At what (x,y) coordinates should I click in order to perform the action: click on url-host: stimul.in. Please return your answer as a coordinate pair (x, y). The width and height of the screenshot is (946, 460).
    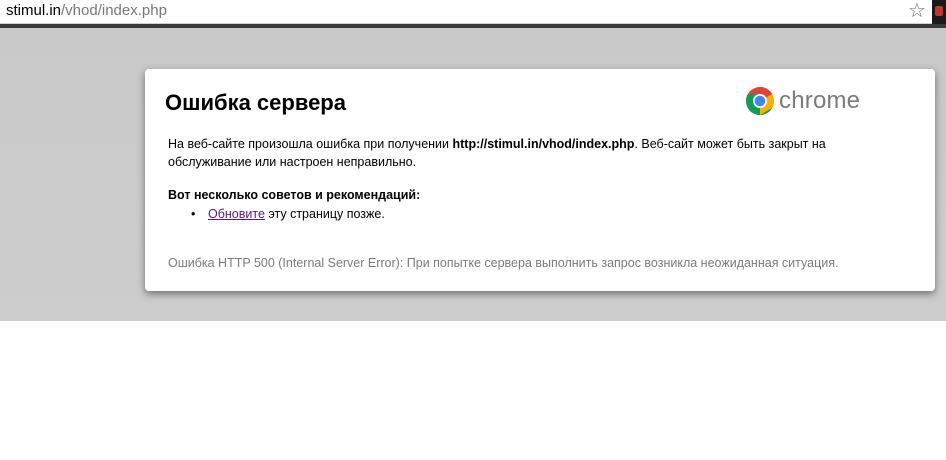
    Looking at the image, I should click on (34, 10).